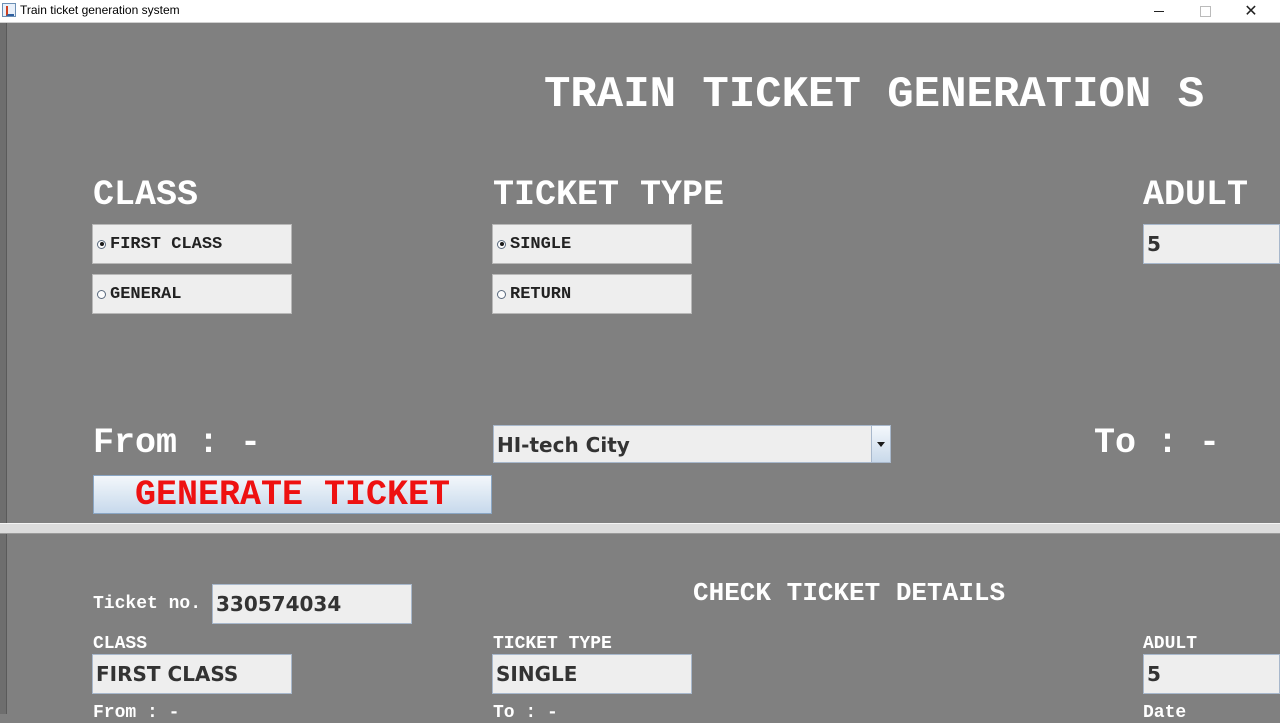 The height and width of the screenshot is (723, 1280). Describe the element at coordinates (192, 294) in the screenshot. I see `radio-general: GENERAL` at that location.